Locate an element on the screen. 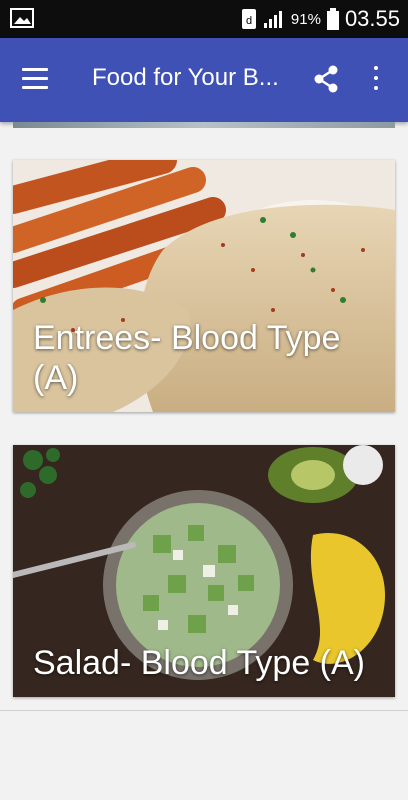 The height and width of the screenshot is (800, 408). battery-icon is located at coordinates (332, 19).